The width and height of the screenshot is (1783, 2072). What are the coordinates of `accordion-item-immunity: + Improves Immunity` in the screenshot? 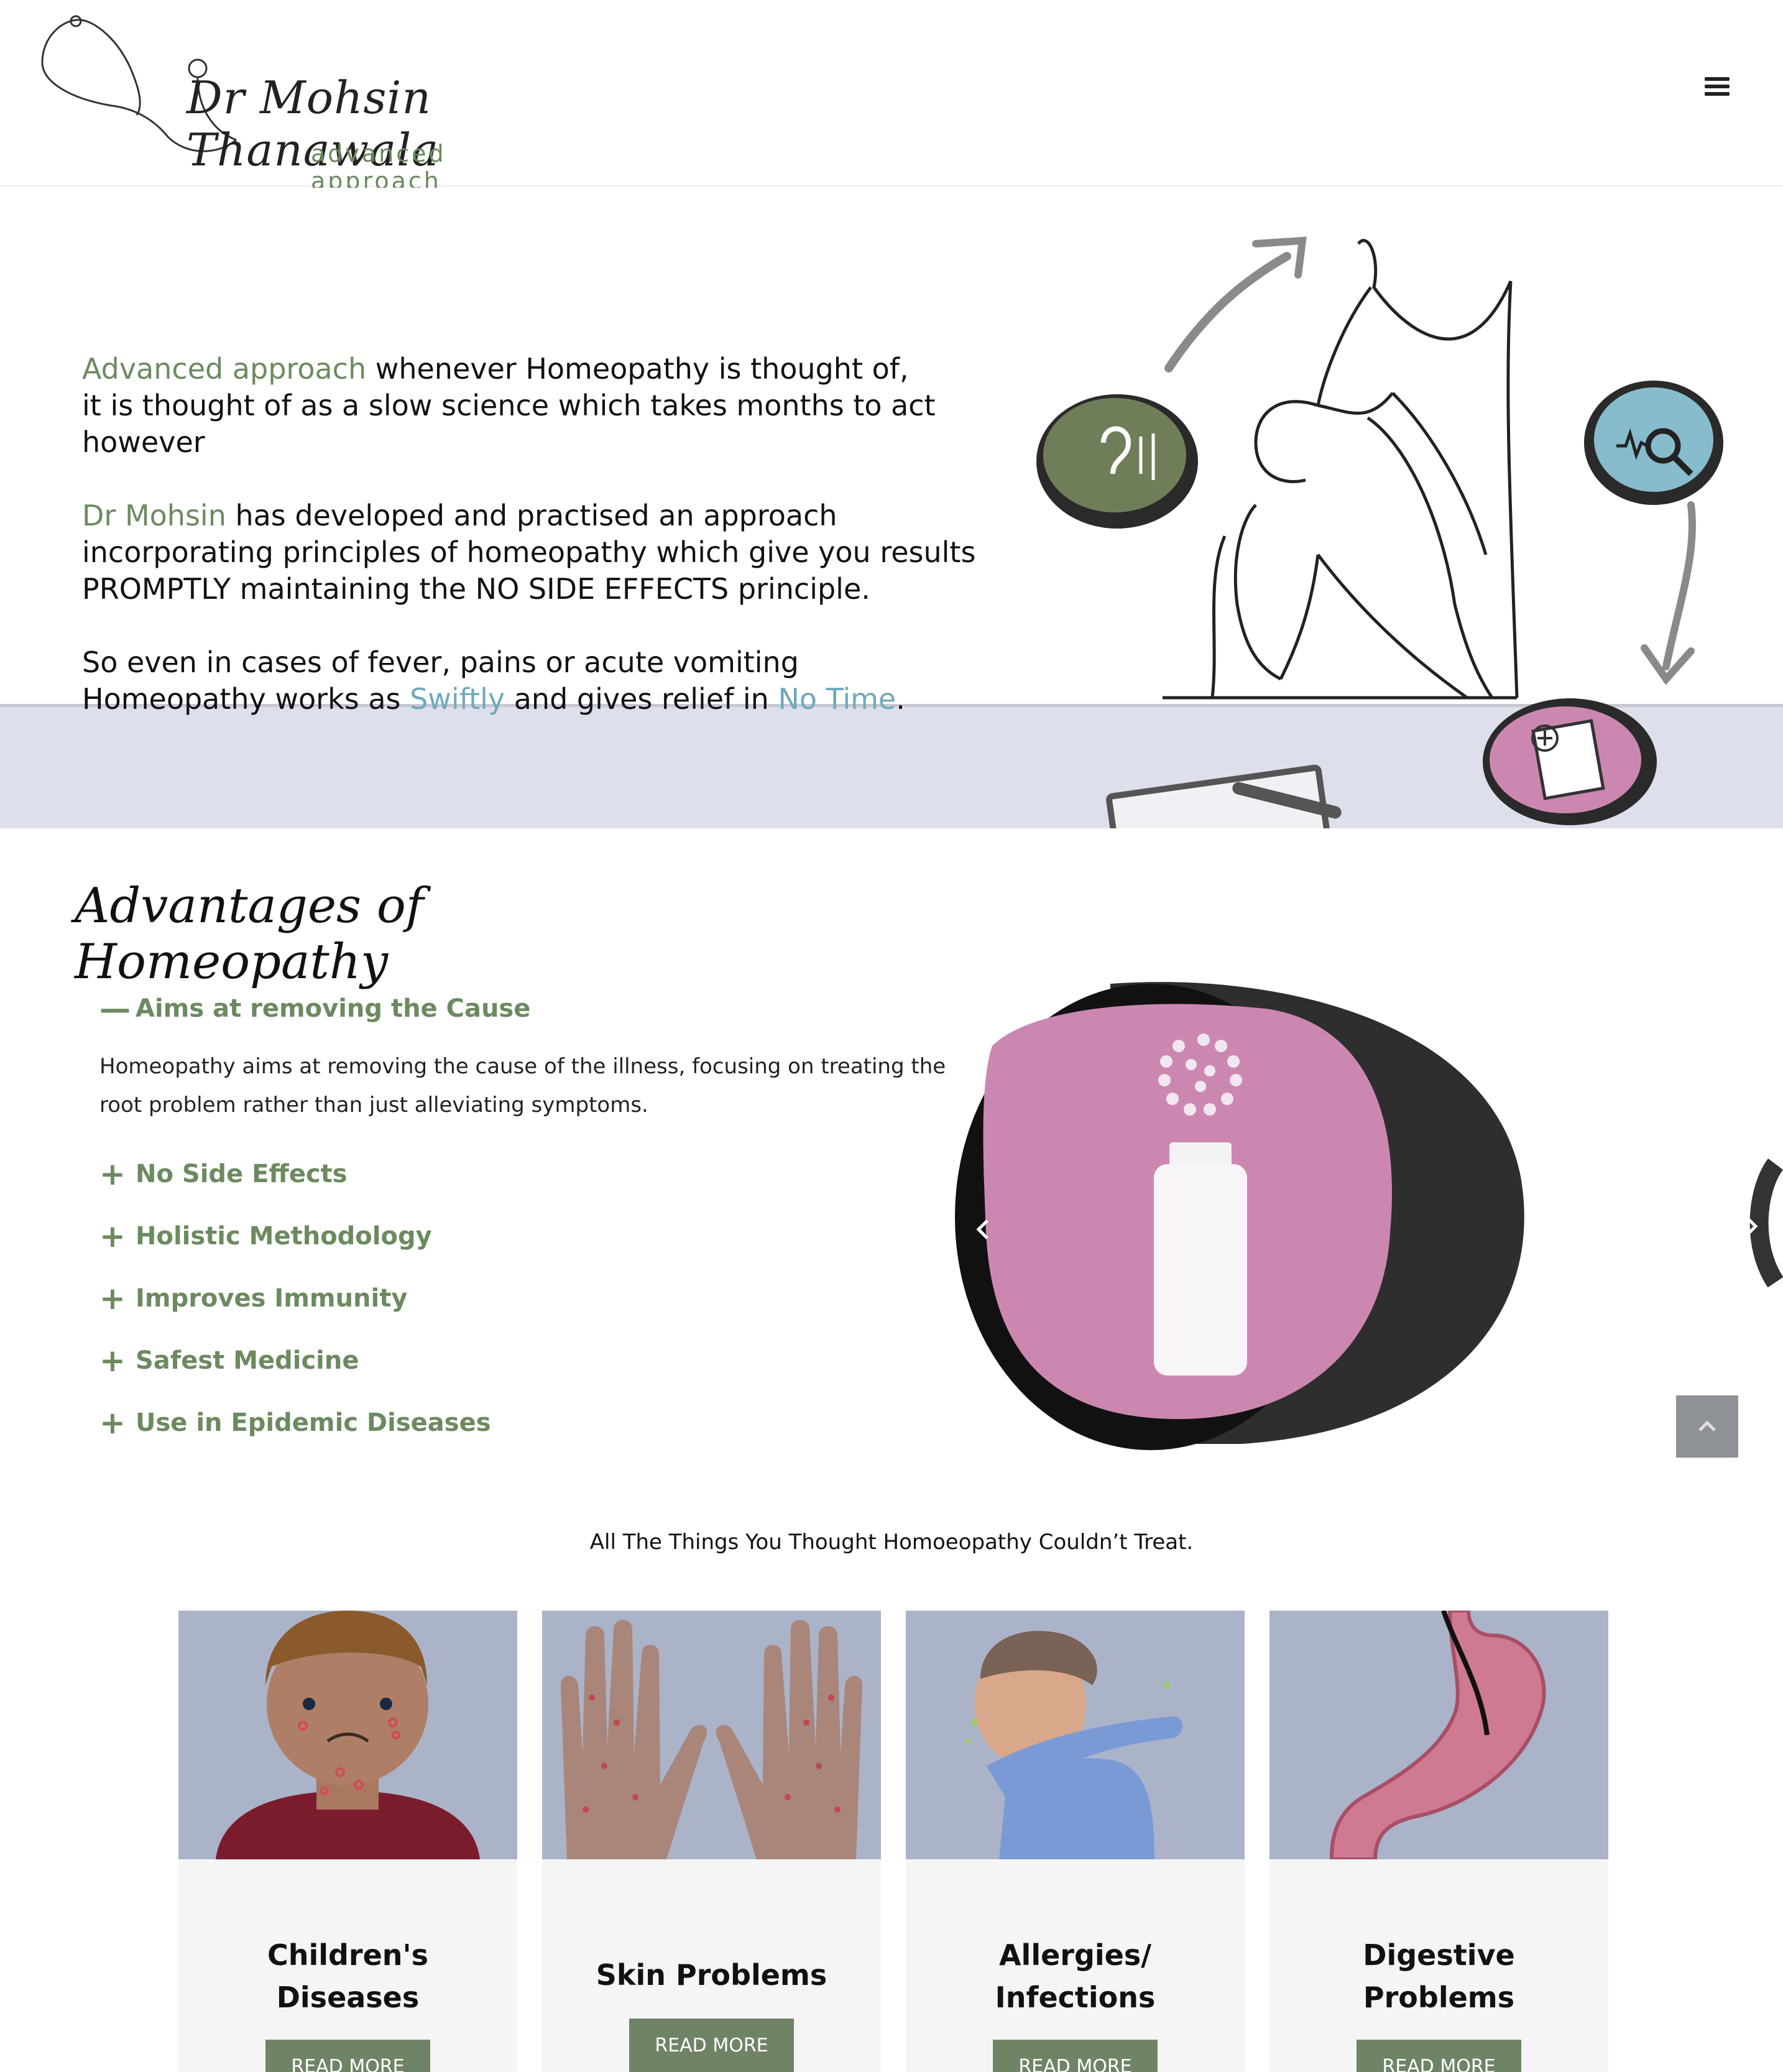 It's located at (528, 1298).